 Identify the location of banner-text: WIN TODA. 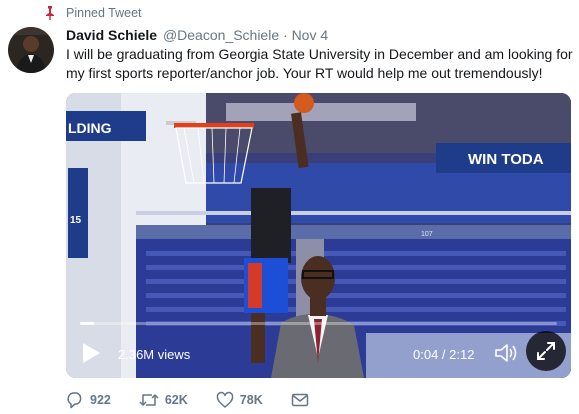
(506, 159).